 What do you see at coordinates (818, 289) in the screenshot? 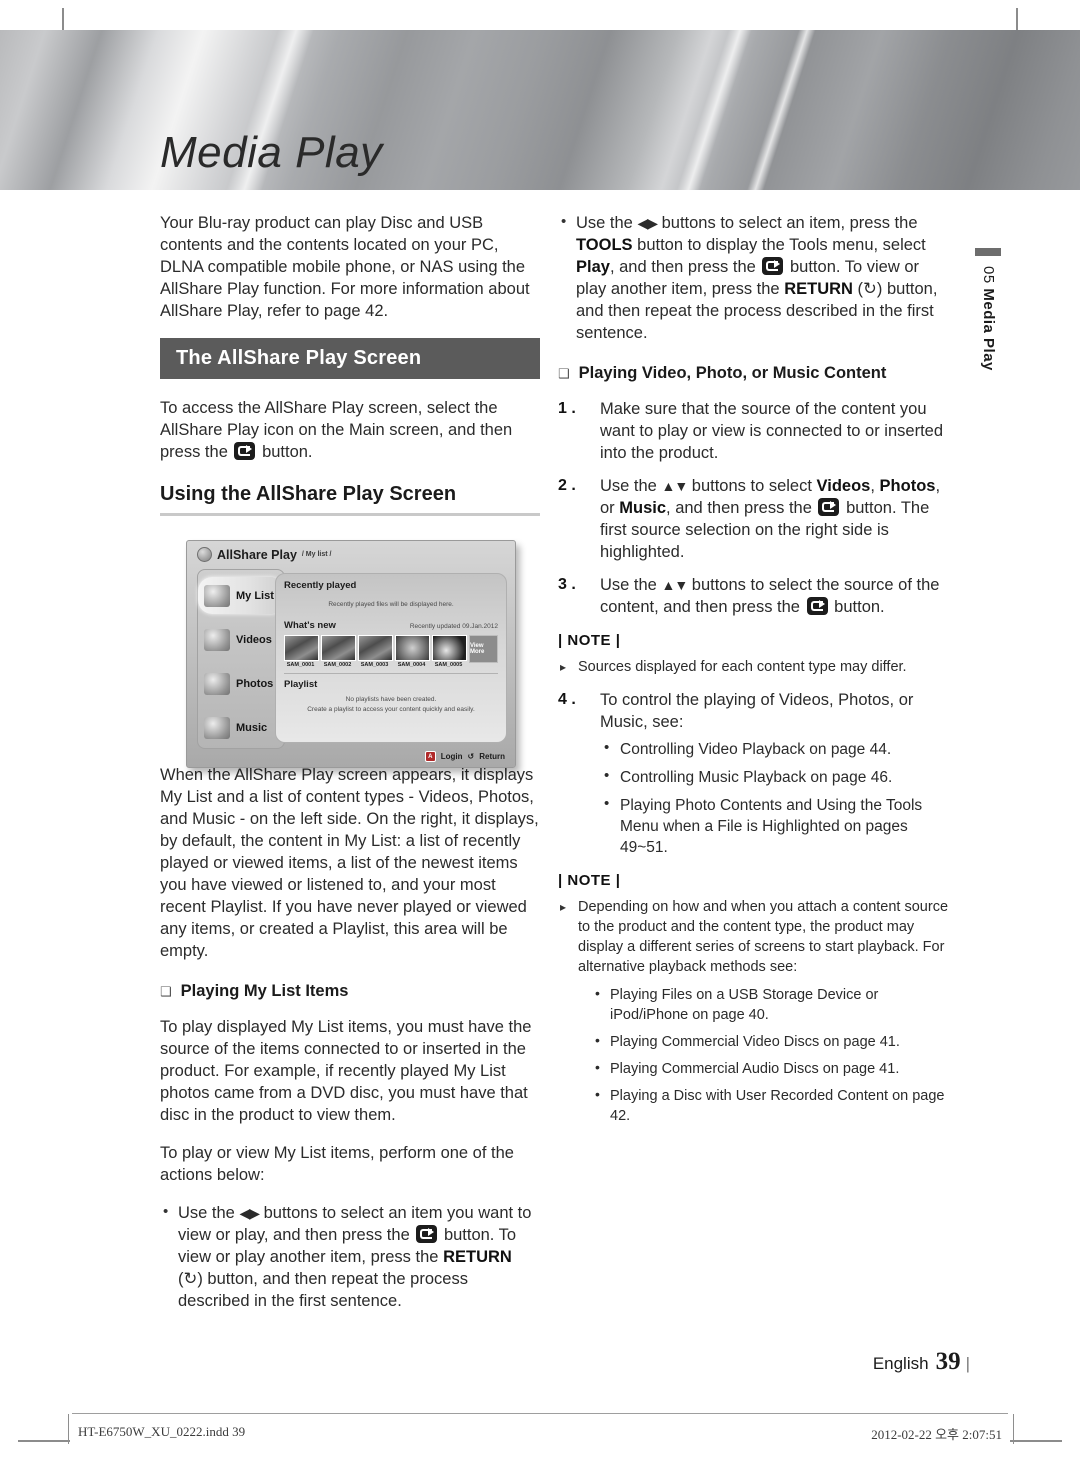
I see `return-key-label: RETURN` at bounding box center [818, 289].